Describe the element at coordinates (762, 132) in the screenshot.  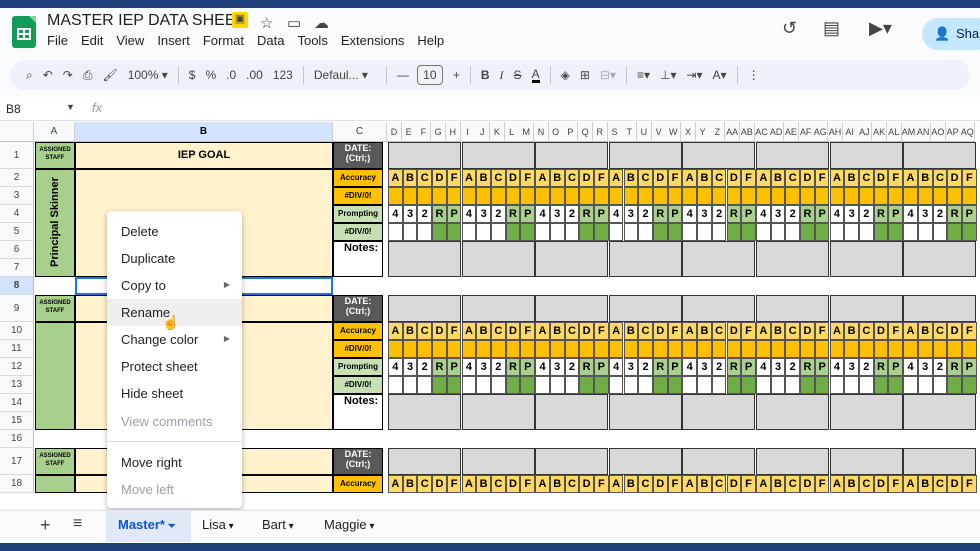
I see `column-header: AC` at that location.